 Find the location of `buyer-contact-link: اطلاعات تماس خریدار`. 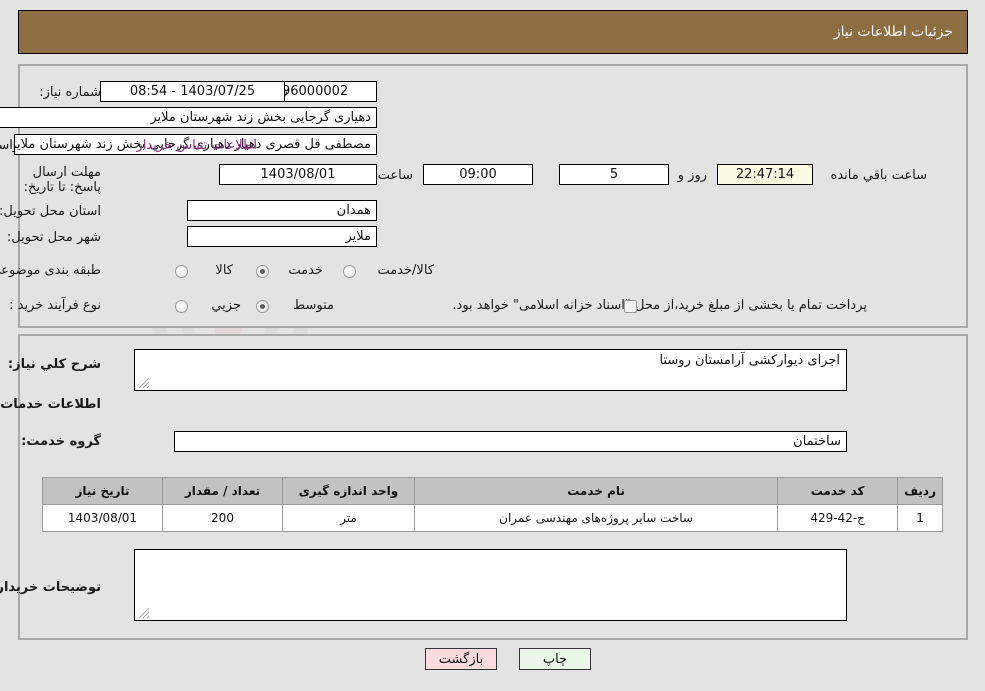

buyer-contact-link: اطلاعات تماس خریدار is located at coordinates (197, 146).